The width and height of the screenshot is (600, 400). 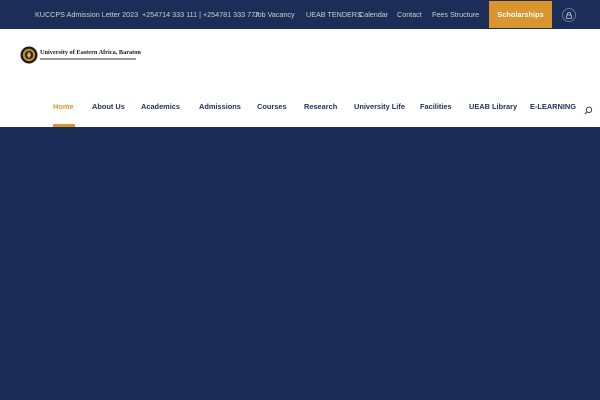 What do you see at coordinates (493, 106) in the screenshot?
I see `nav-ueab-library: UEAB Library` at bounding box center [493, 106].